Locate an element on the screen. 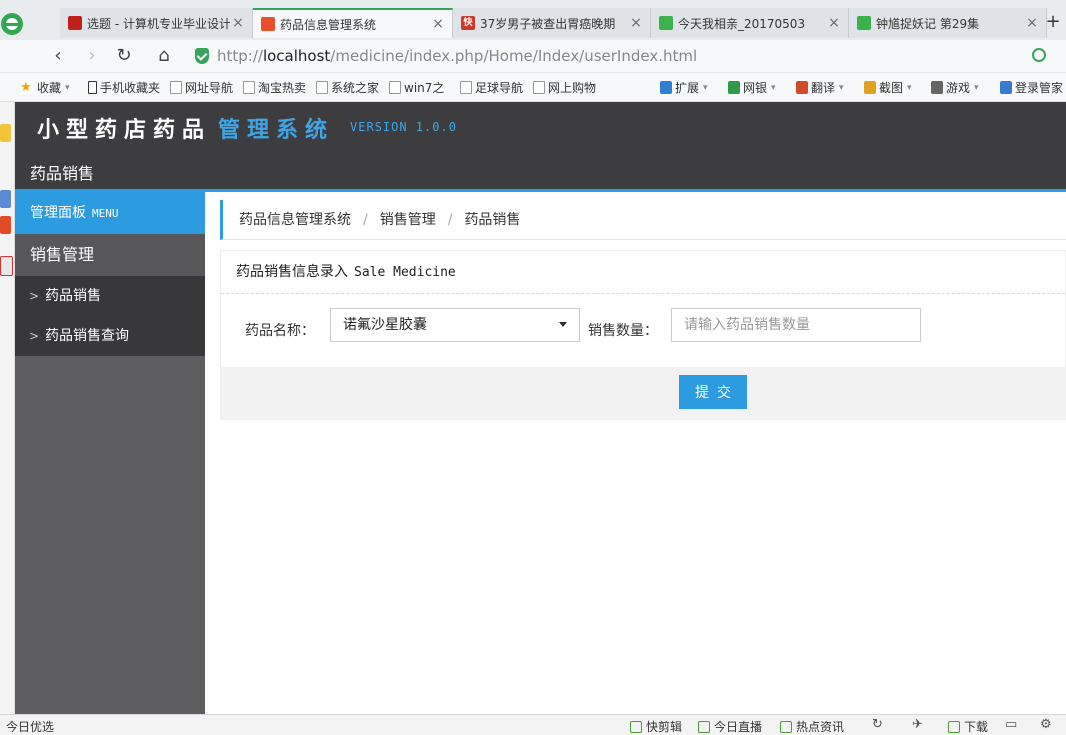 The image size is (1066, 735). status-item: 快剪辑 is located at coordinates (656, 726).